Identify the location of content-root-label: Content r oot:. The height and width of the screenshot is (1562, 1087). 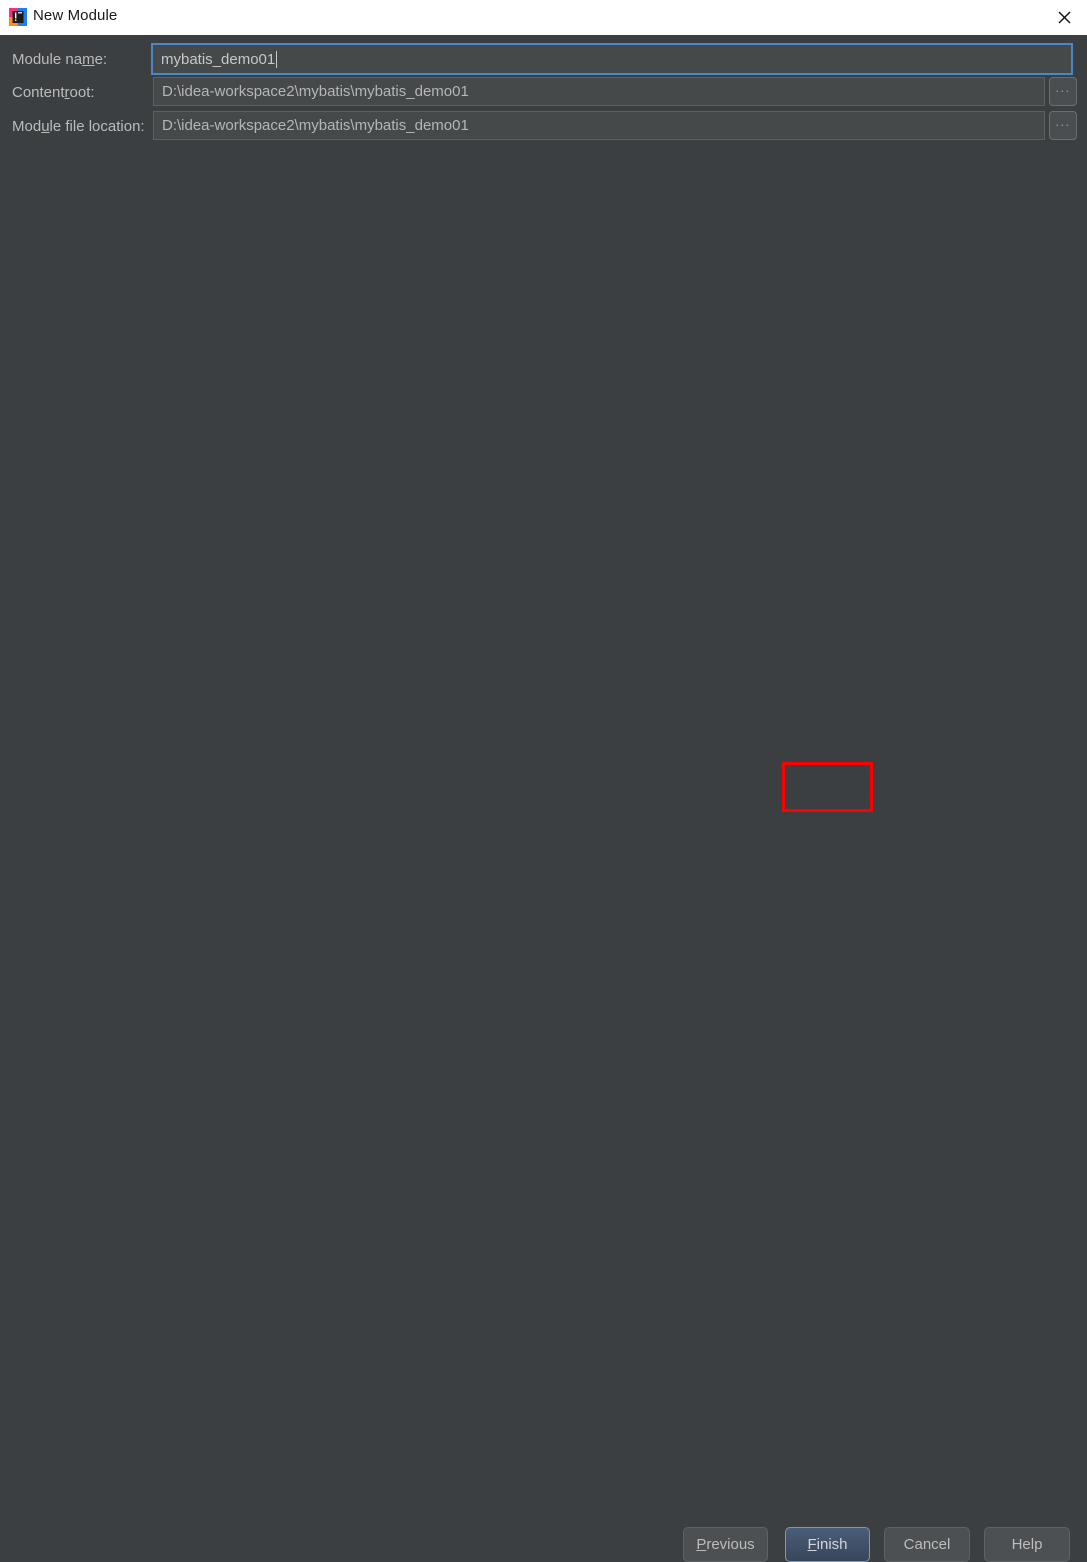
(53, 92).